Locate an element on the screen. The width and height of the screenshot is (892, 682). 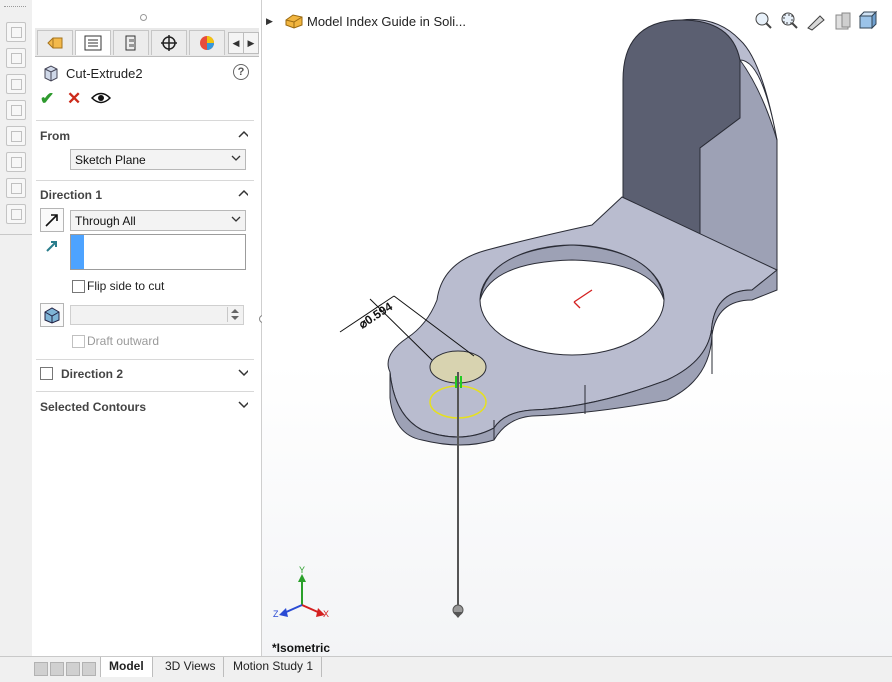
previous-tab-icon is located at coordinates (57, 669).